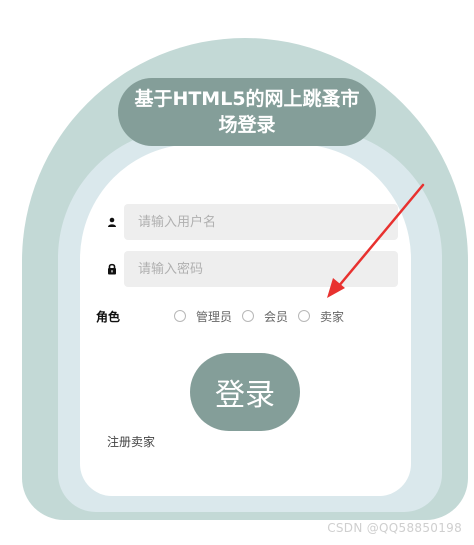 The height and width of the screenshot is (545, 474). I want to click on role-option-admin: 管理员, so click(203, 316).